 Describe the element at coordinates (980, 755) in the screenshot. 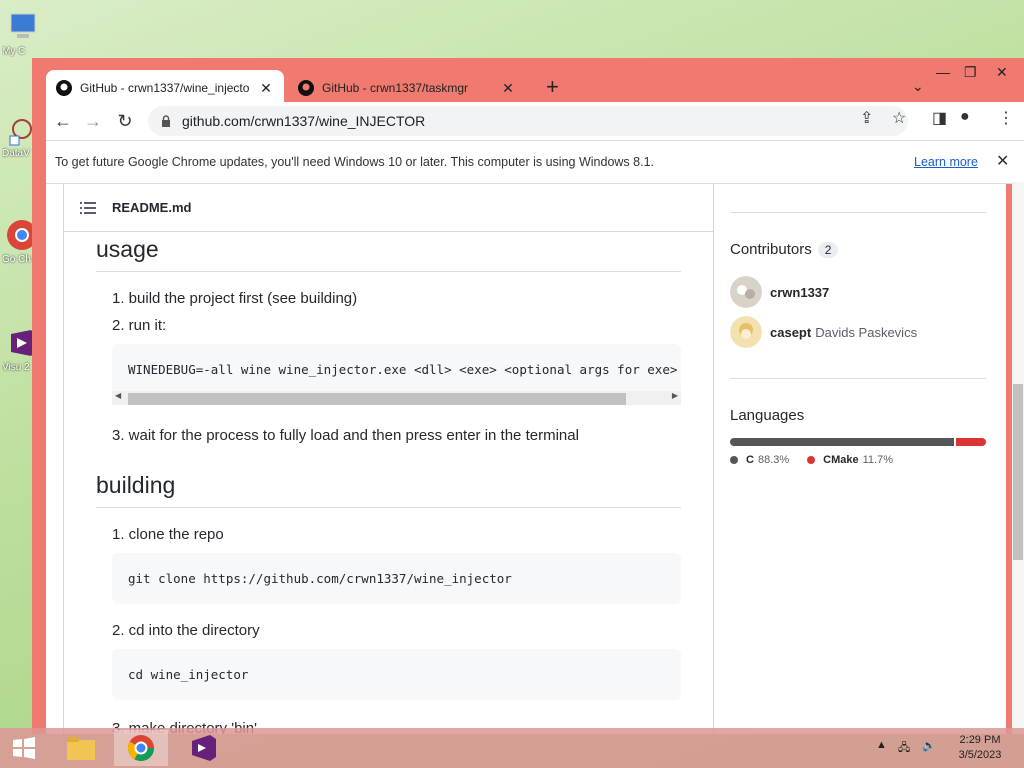

I see `clock-date: 3/5/2023` at that location.